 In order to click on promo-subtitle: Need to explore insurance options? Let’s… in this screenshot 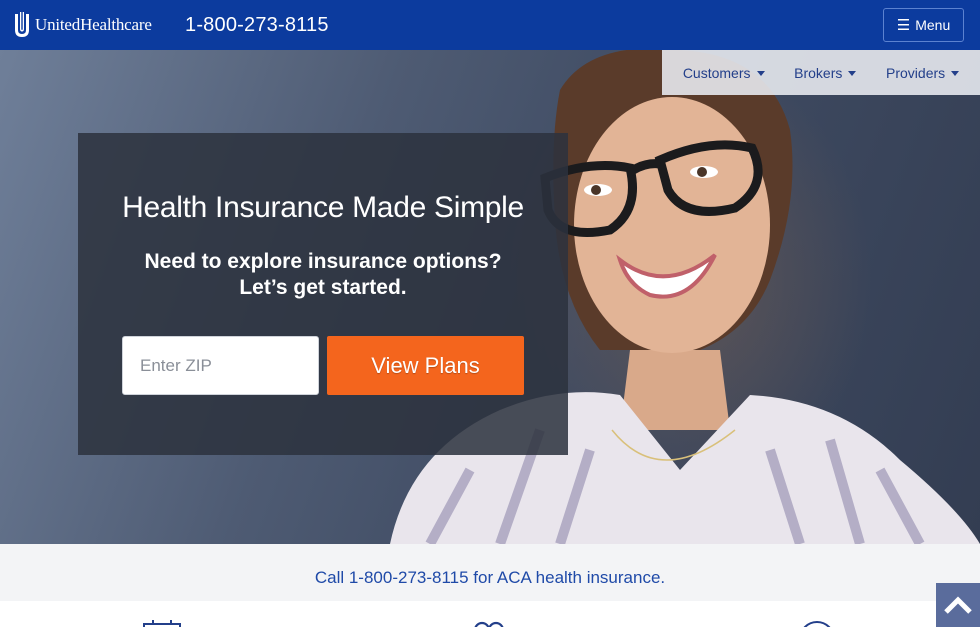, I will do `click(323, 275)`.